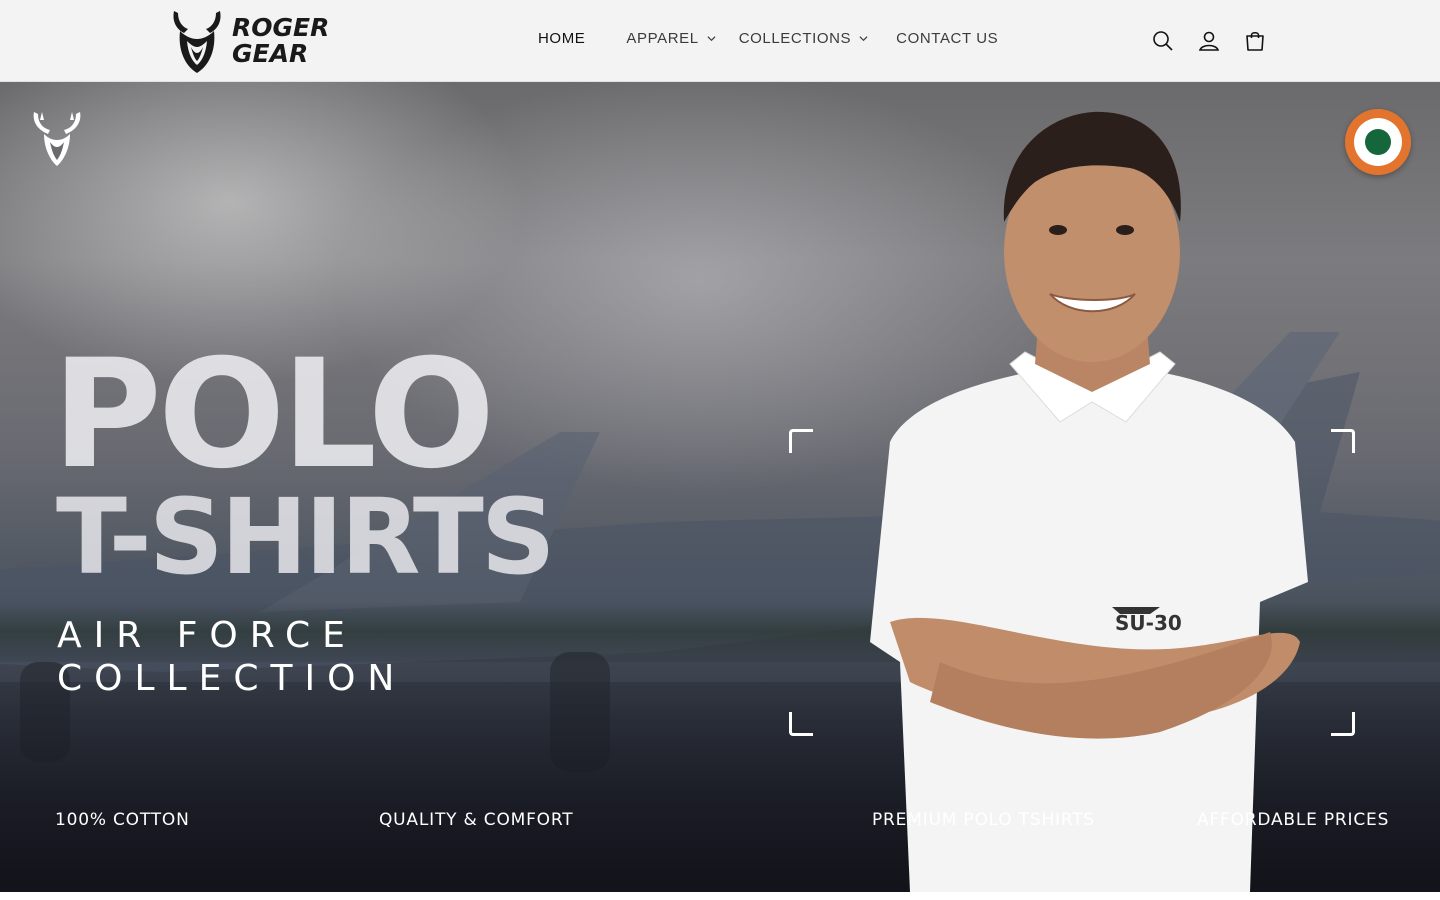 The image size is (1440, 900). I want to click on account-button, so click(1209, 41).